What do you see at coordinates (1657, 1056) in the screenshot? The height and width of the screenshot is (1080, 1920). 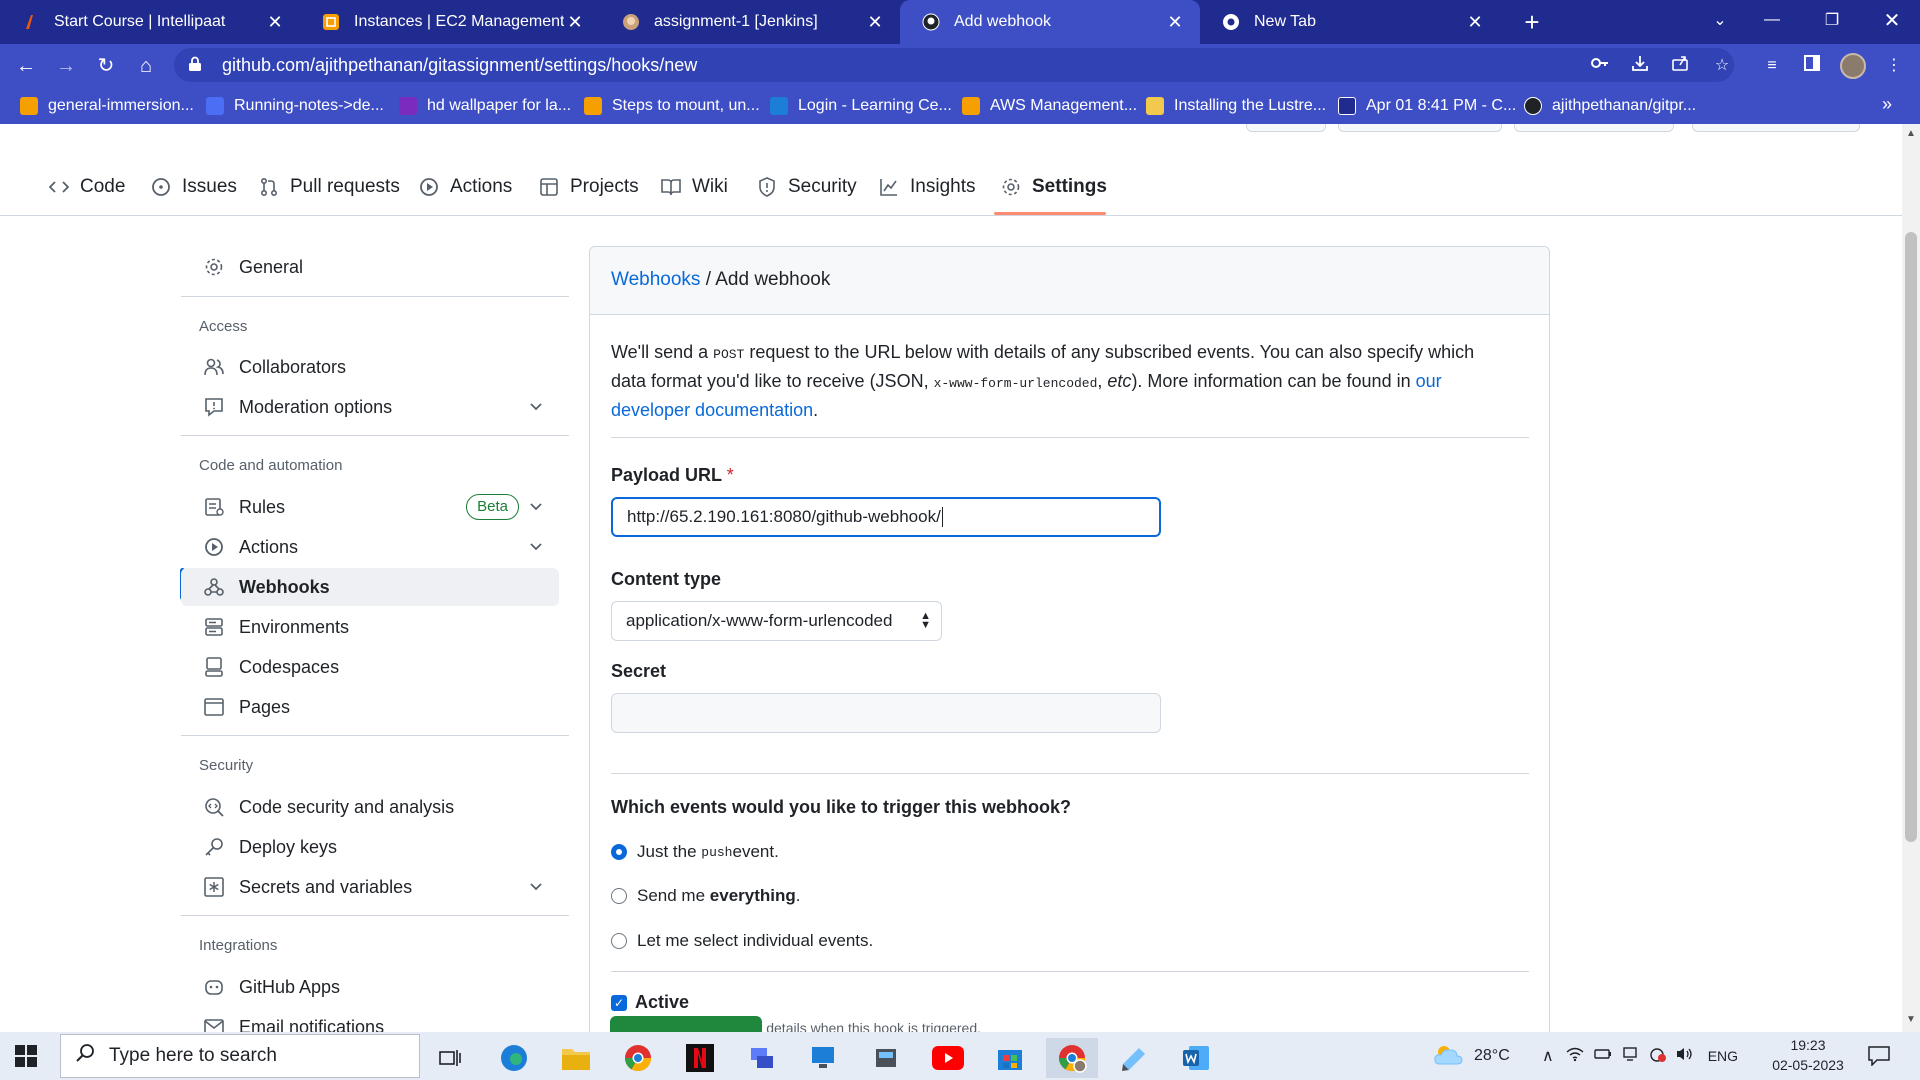 I see `network-alert-icon` at bounding box center [1657, 1056].